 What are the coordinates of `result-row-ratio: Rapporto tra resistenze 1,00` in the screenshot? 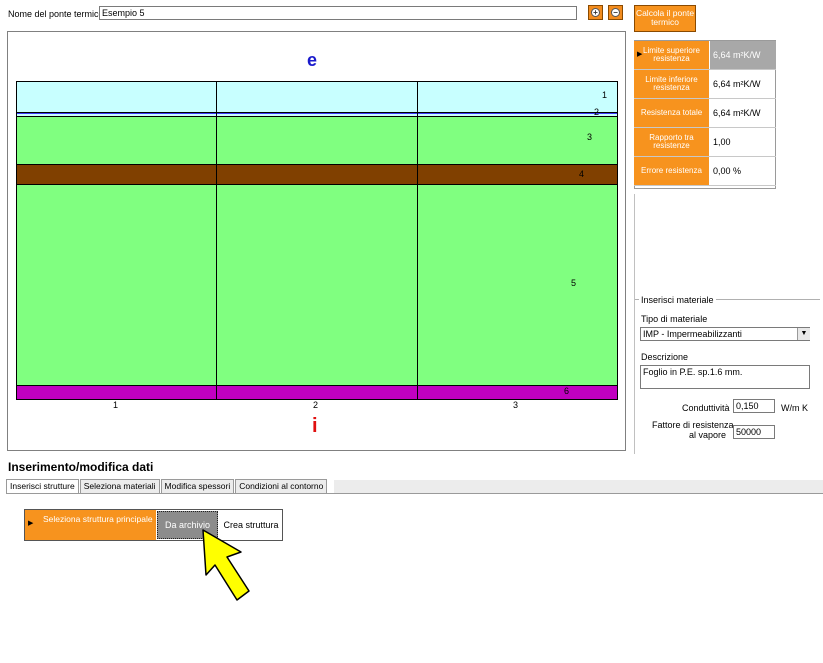 It's located at (705, 142).